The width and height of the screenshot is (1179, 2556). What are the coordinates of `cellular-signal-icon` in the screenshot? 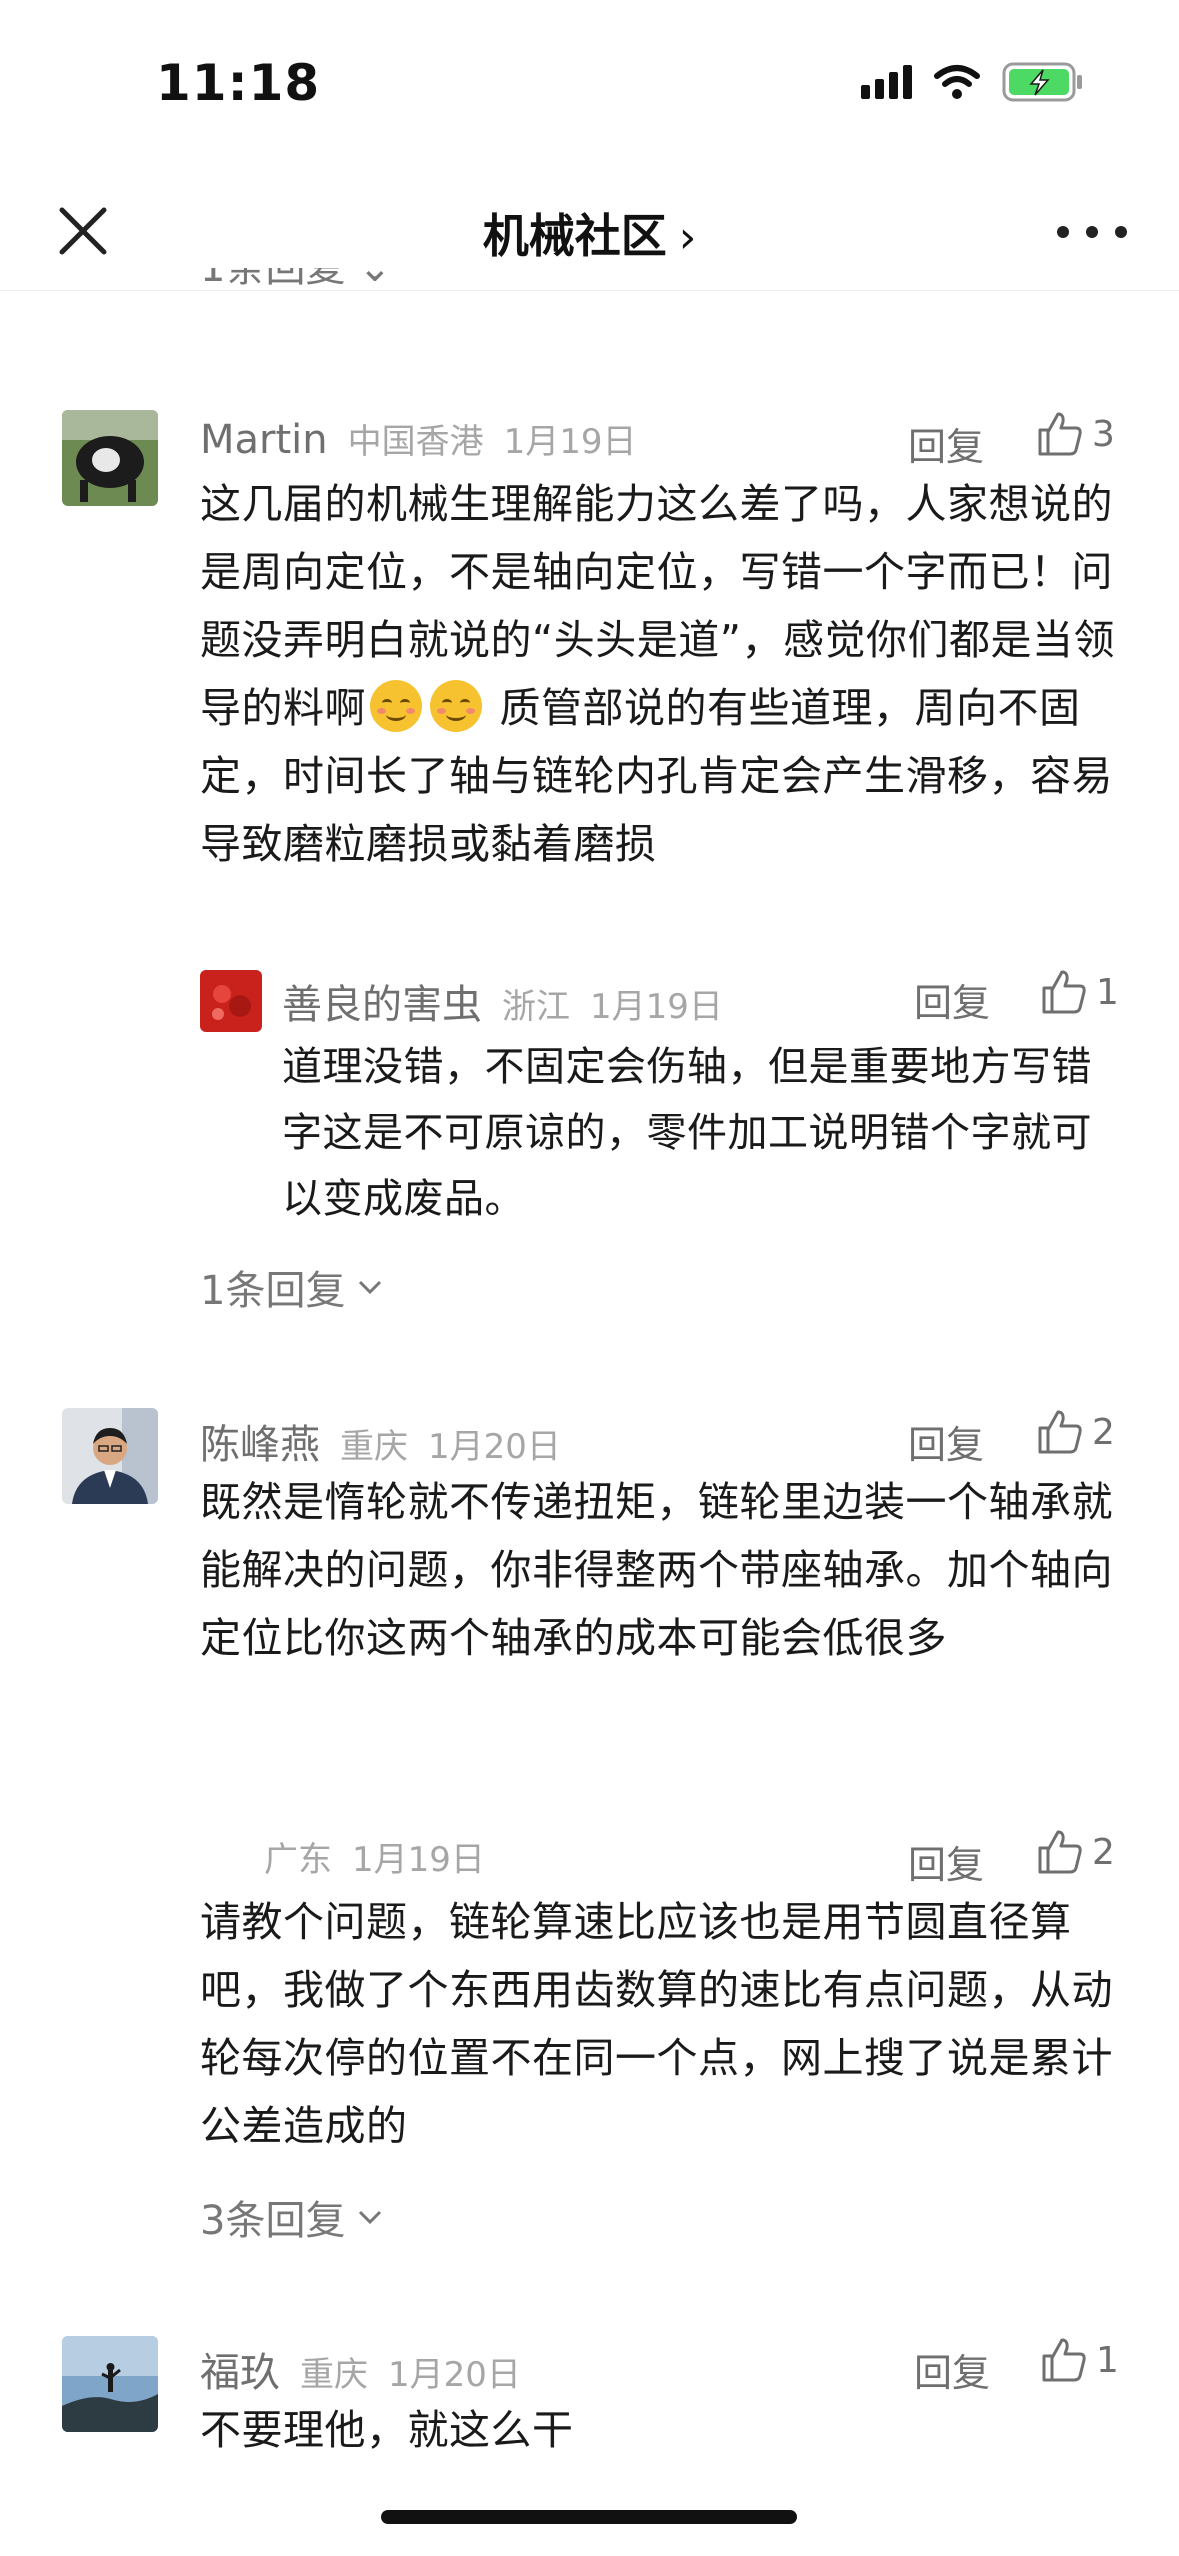 It's located at (886, 82).